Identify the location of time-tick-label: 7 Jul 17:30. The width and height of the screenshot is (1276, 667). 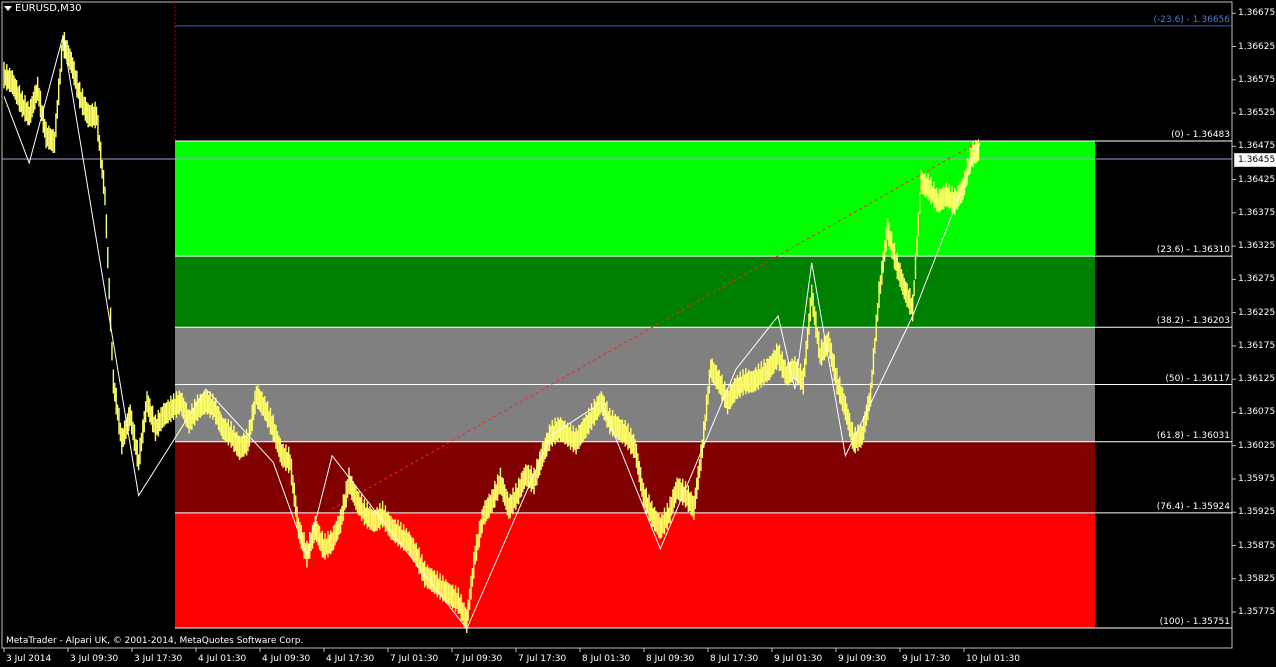
(542, 659).